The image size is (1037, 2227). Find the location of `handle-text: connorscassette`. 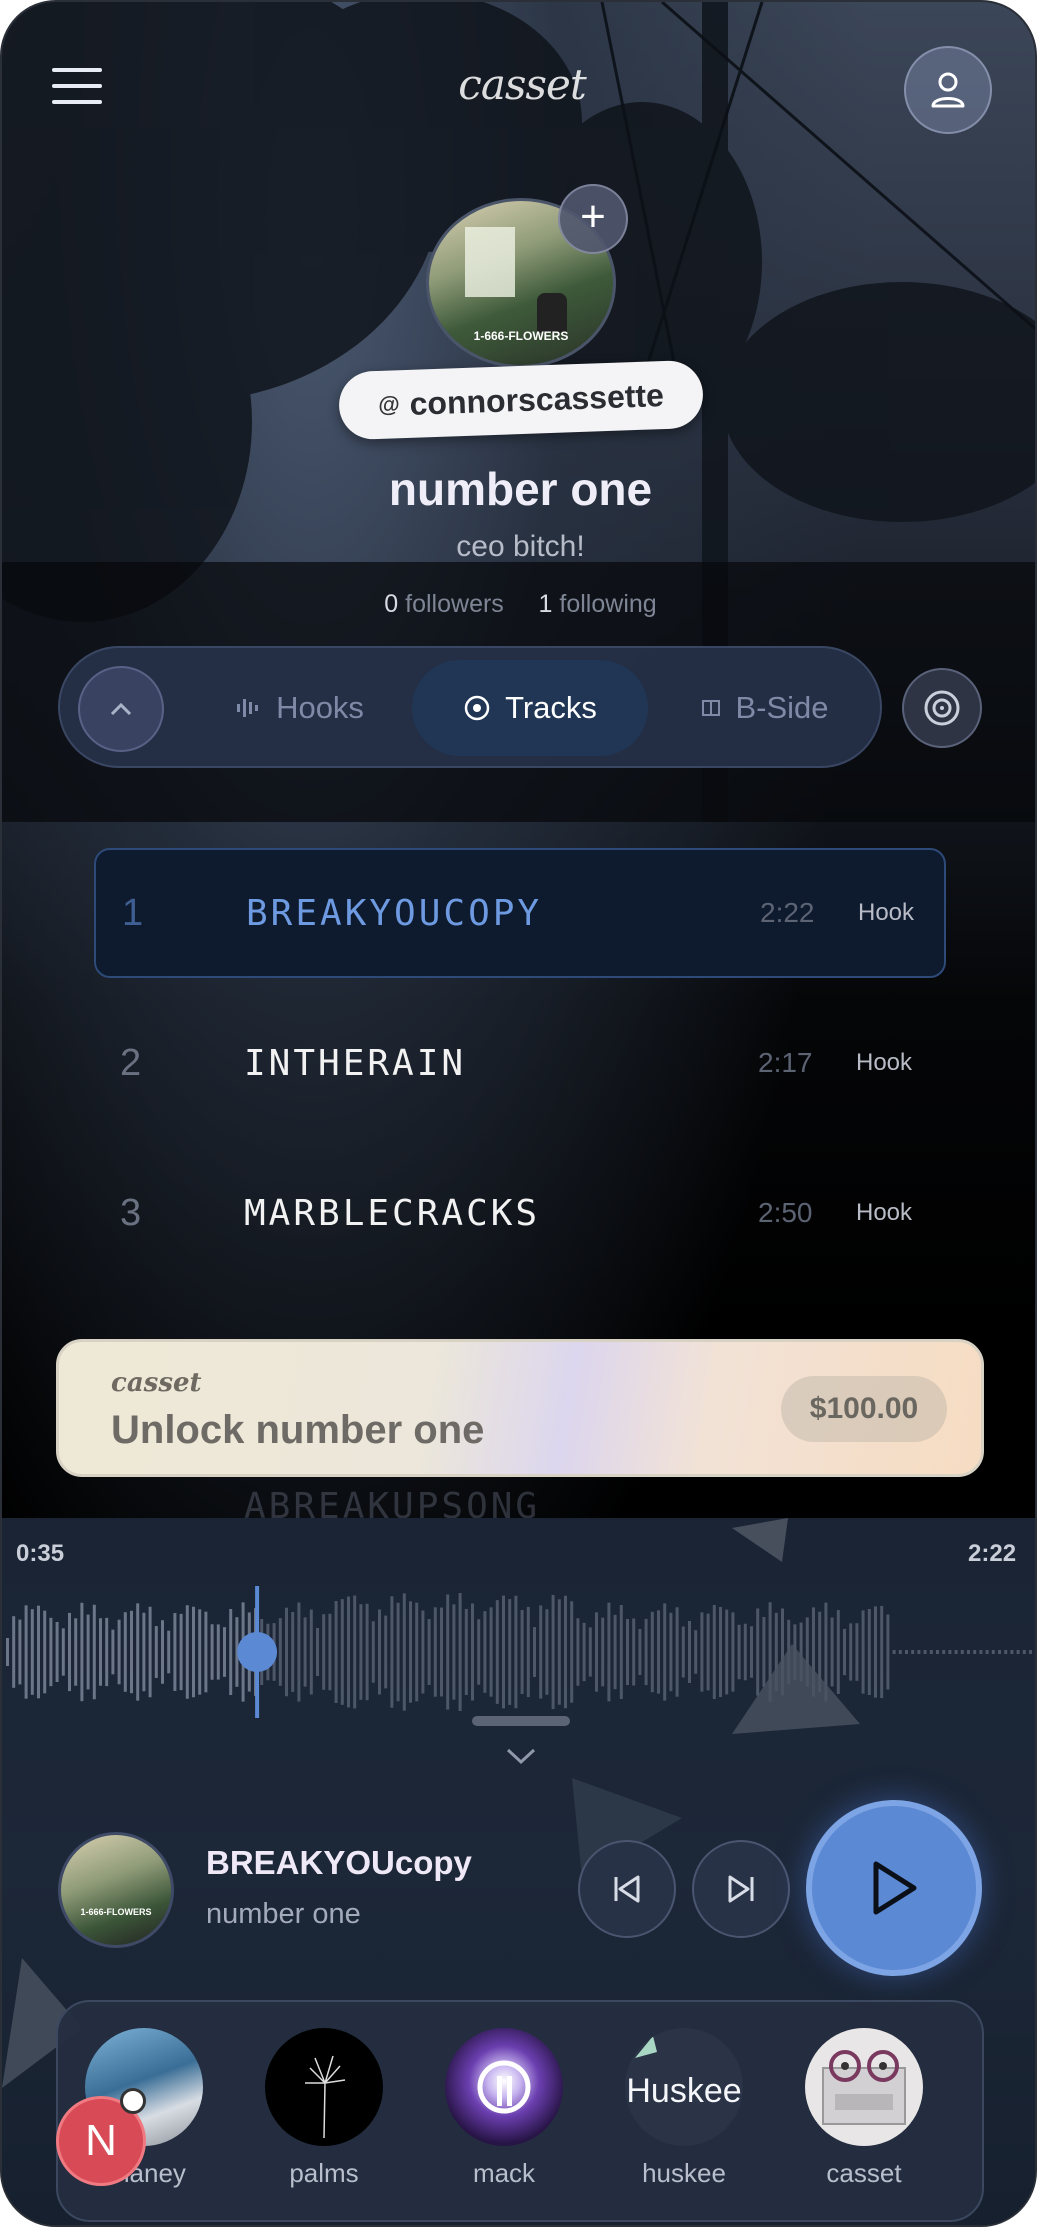

handle-text: connorscassette is located at coordinates (536, 399).